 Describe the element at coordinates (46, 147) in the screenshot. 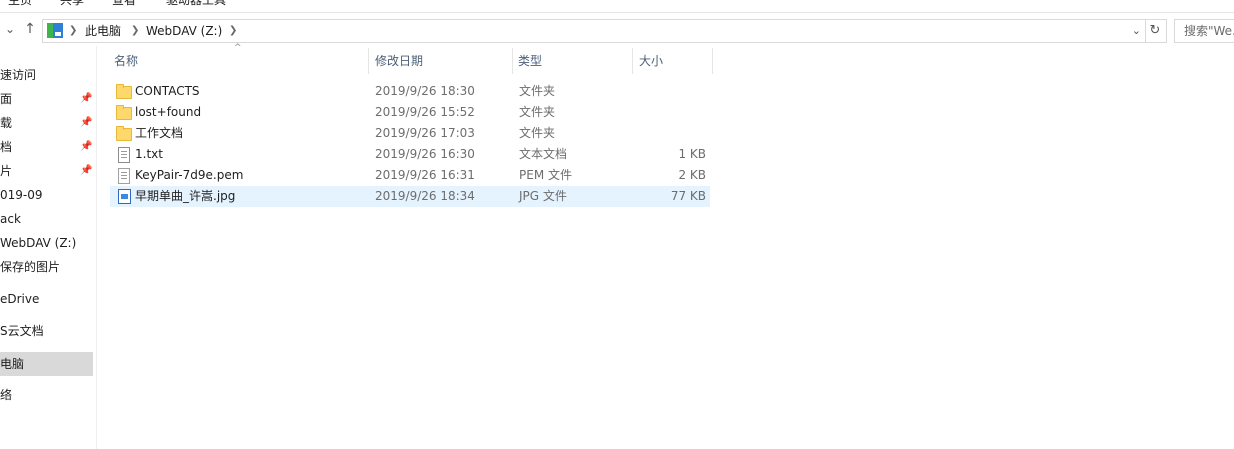

I see `nav-item-documents: 档 📌` at that location.